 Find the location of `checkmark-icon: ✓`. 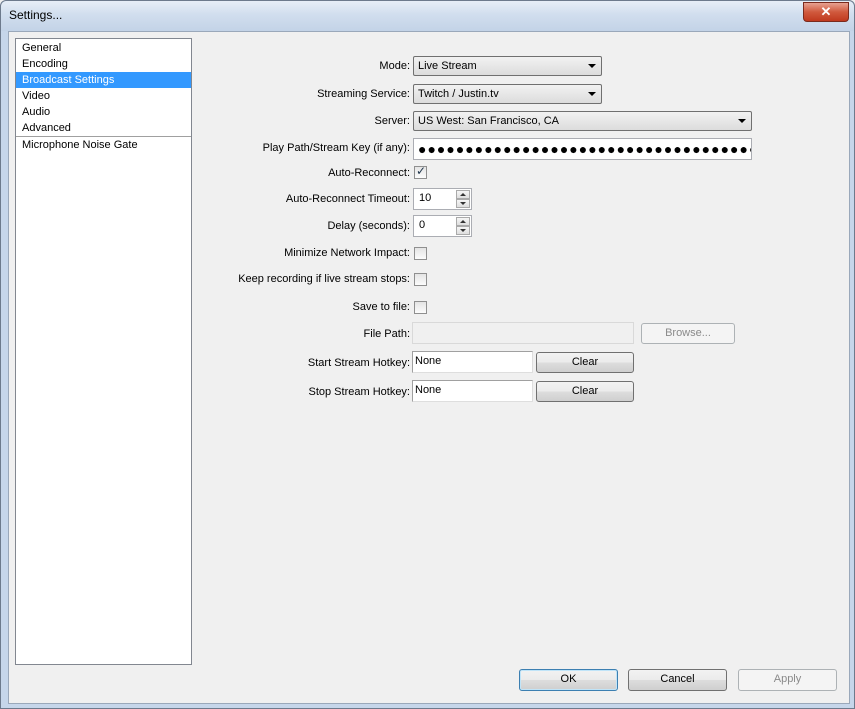

checkmark-icon: ✓ is located at coordinates (421, 171).